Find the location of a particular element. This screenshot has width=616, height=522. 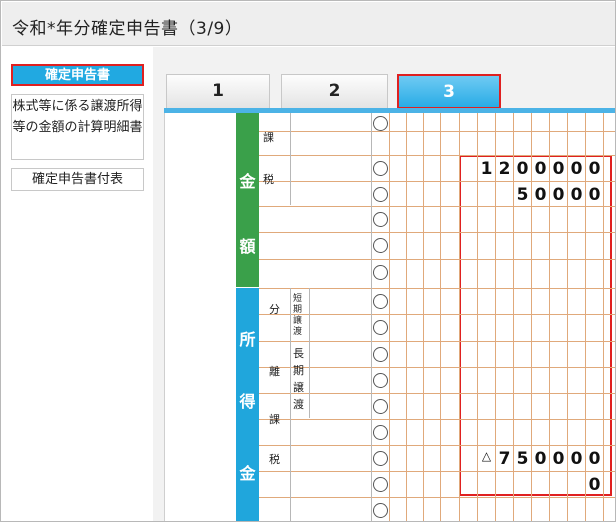

section-shotoku: 所 得 金 is located at coordinates (247, 404).